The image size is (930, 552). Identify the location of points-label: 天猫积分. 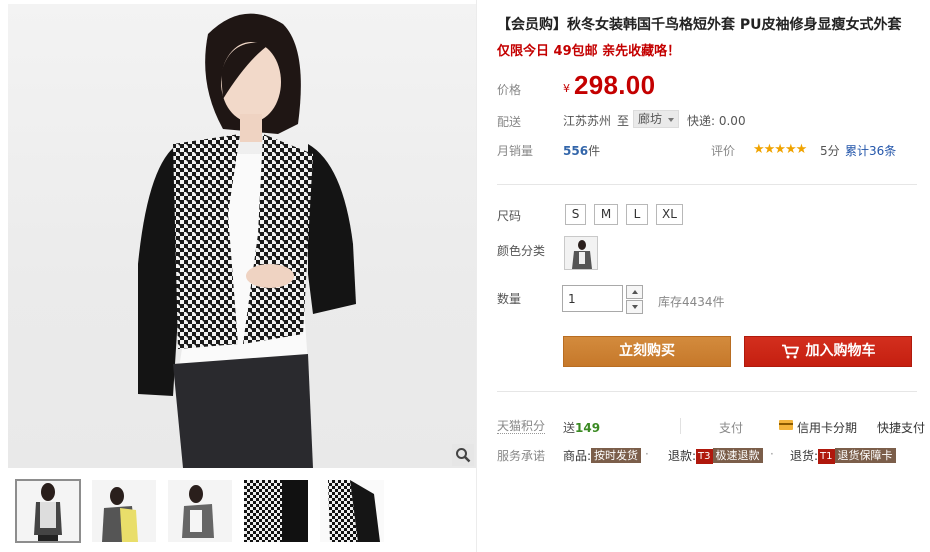
(521, 426).